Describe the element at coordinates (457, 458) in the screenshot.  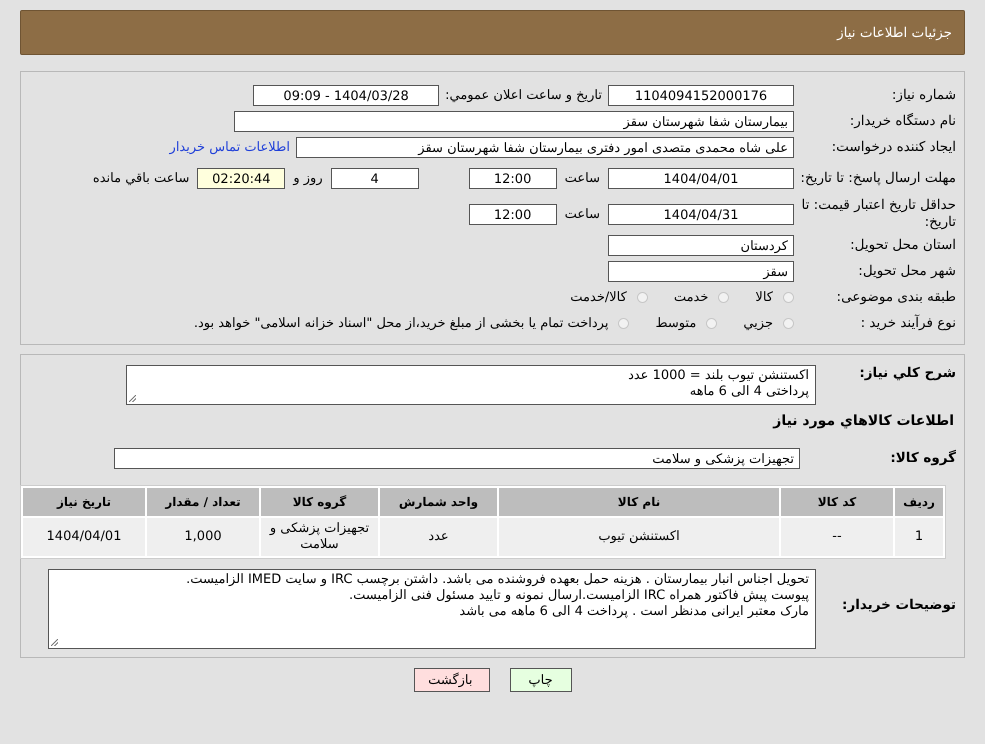
I see `input-field: تجهیزات پزشکی و سلامت` at that location.